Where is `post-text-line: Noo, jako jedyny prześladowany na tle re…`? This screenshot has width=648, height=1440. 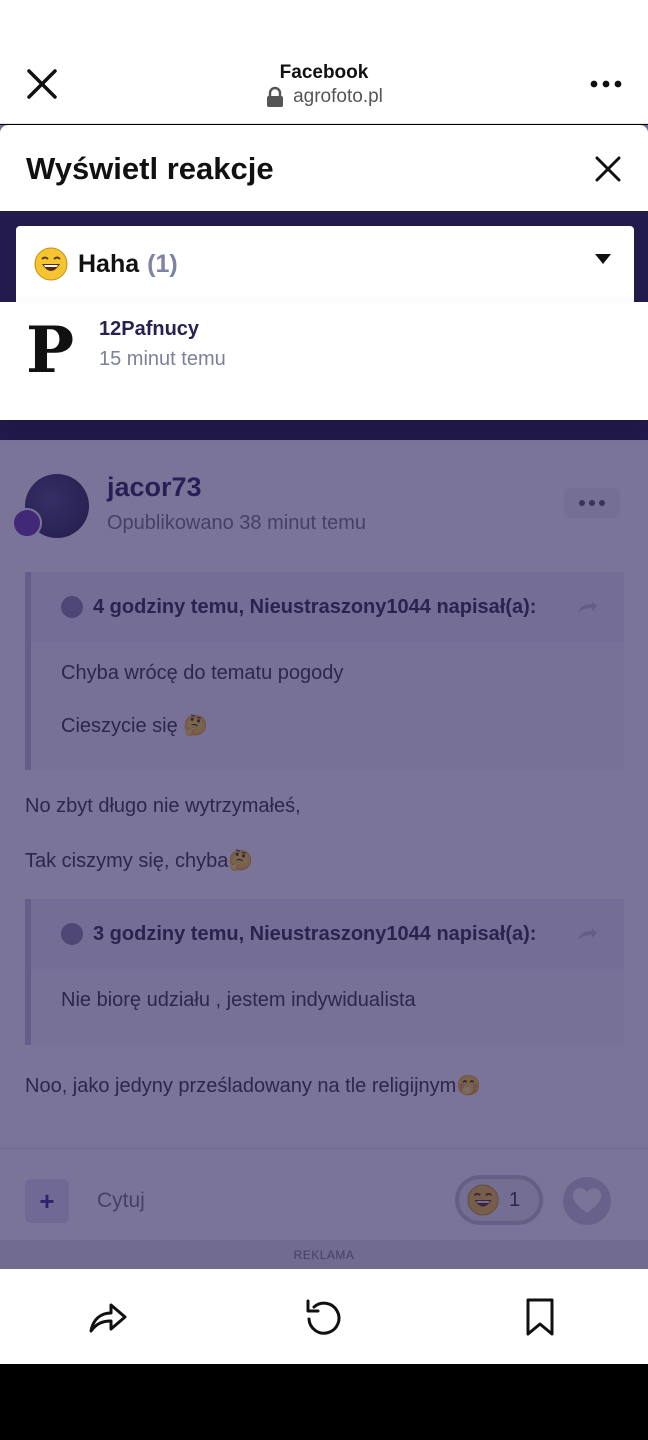 post-text-line: Noo, jako jedyny prześladowany na tle re… is located at coordinates (253, 1086).